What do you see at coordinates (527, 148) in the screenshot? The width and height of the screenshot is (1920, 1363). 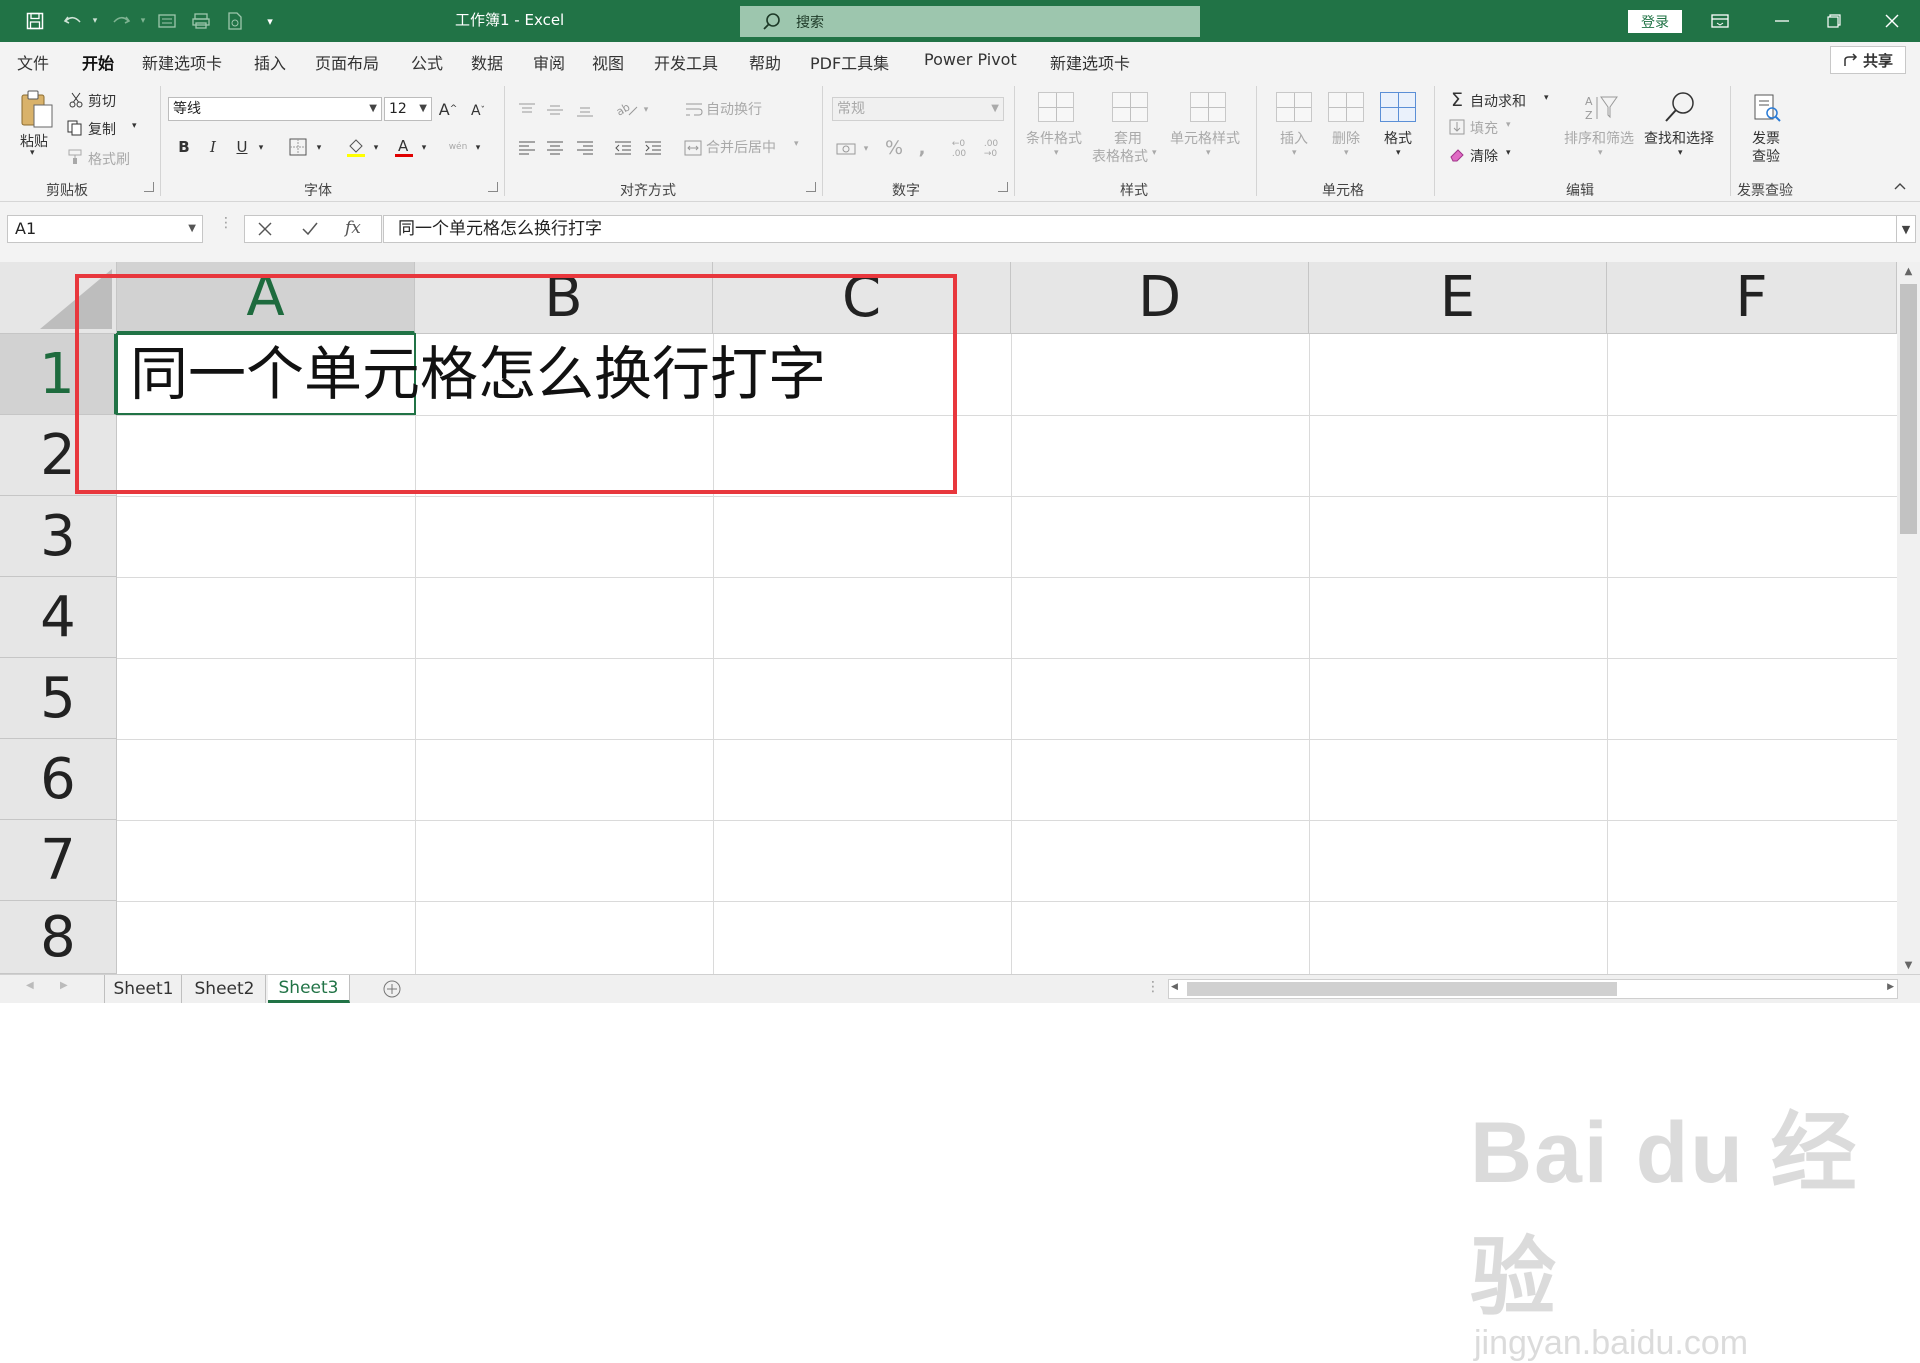 I see `align-left-icon` at bounding box center [527, 148].